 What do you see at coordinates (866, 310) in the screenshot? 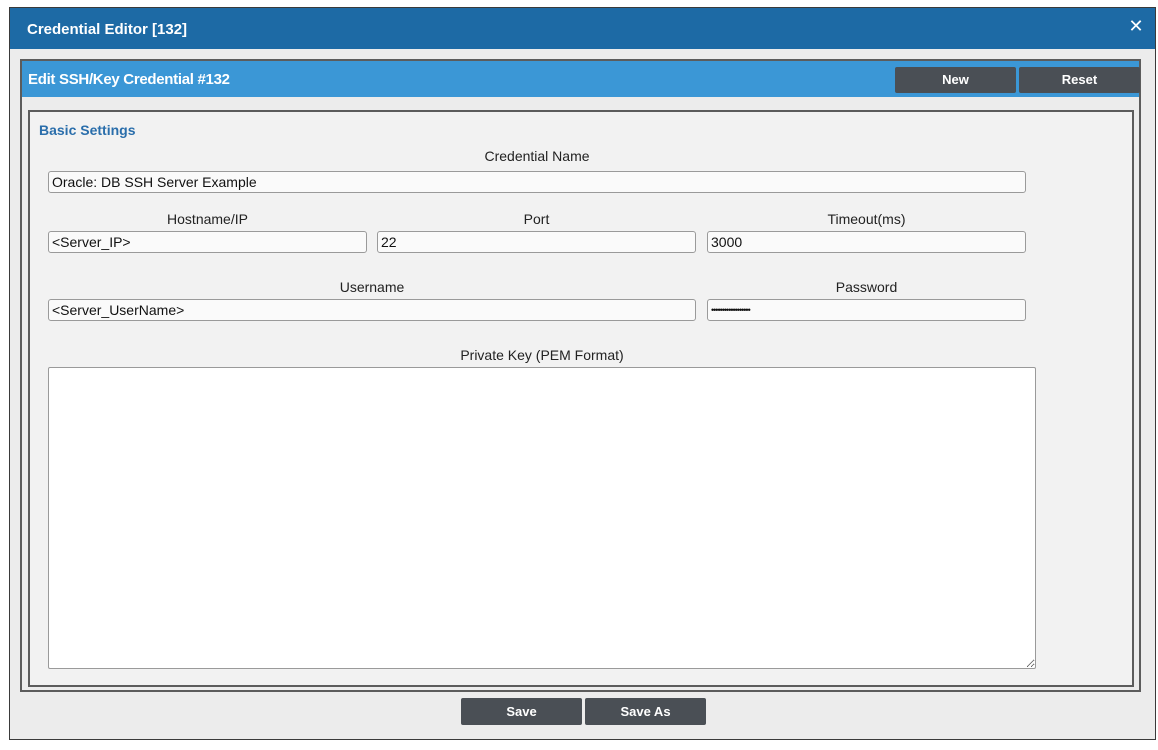
I see `password-field` at bounding box center [866, 310].